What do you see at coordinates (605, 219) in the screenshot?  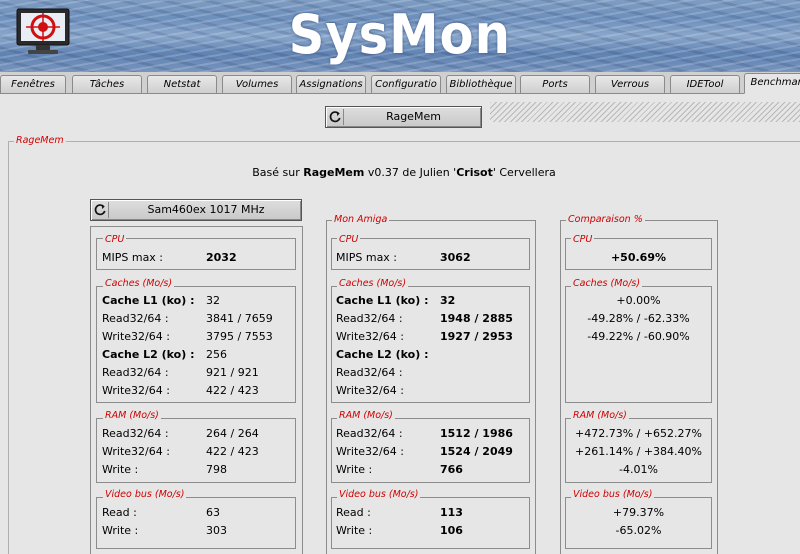 I see `comparison-title: Comparaison %` at bounding box center [605, 219].